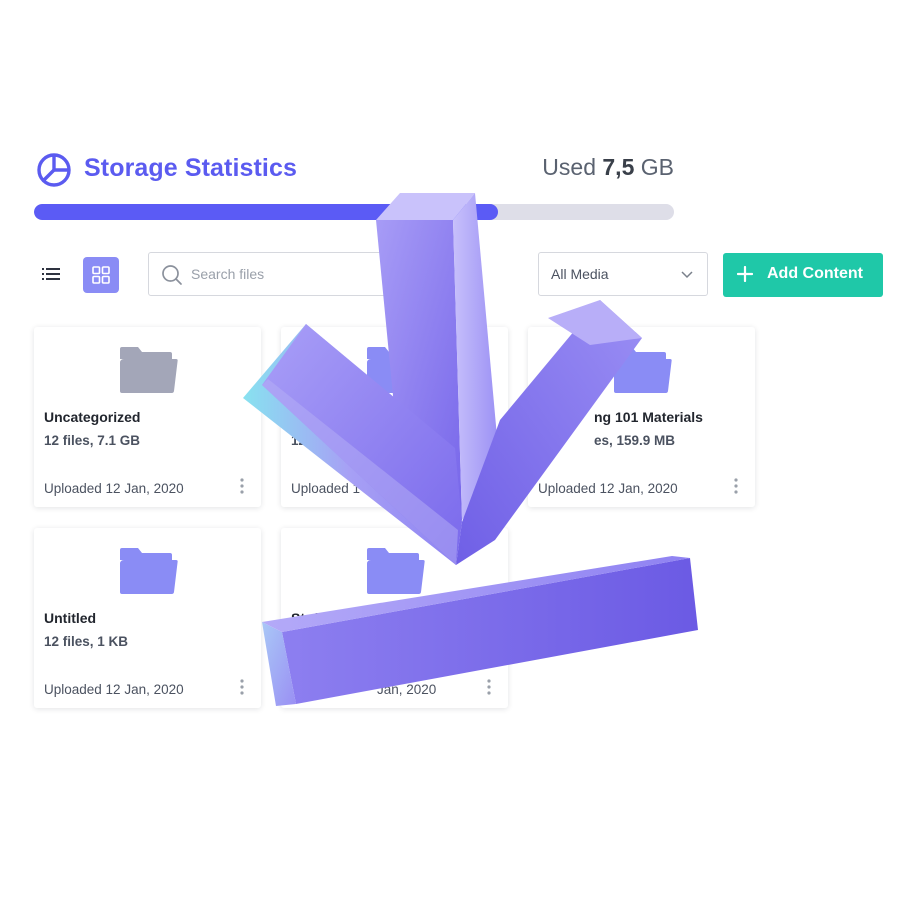 The width and height of the screenshot is (912, 912). I want to click on list-icon, so click(51, 274).